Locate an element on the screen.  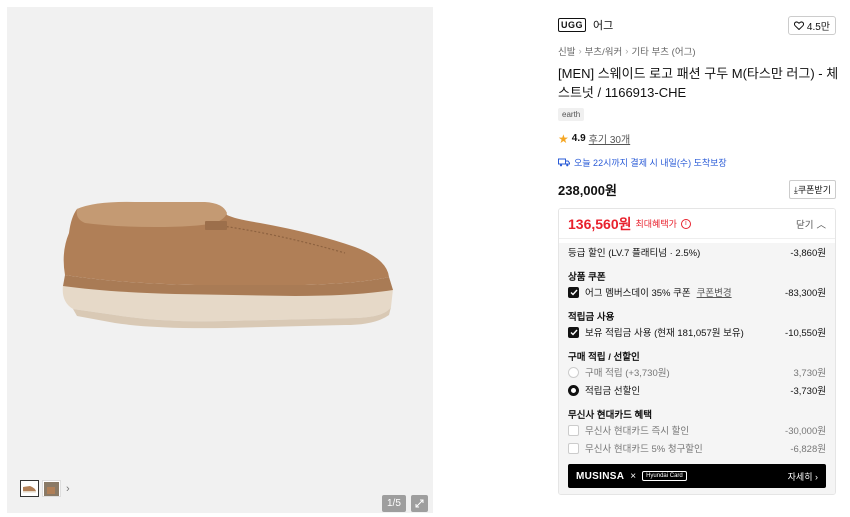
card-banner: MUSINSA × Hyundai Card 자세히 › is located at coordinates (697, 476).